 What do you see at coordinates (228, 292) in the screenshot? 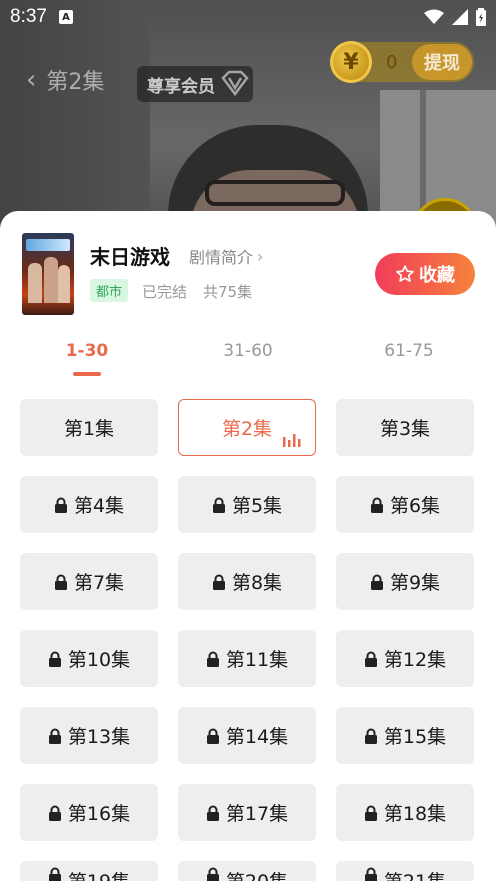
I see `episode-total: 共75集` at bounding box center [228, 292].